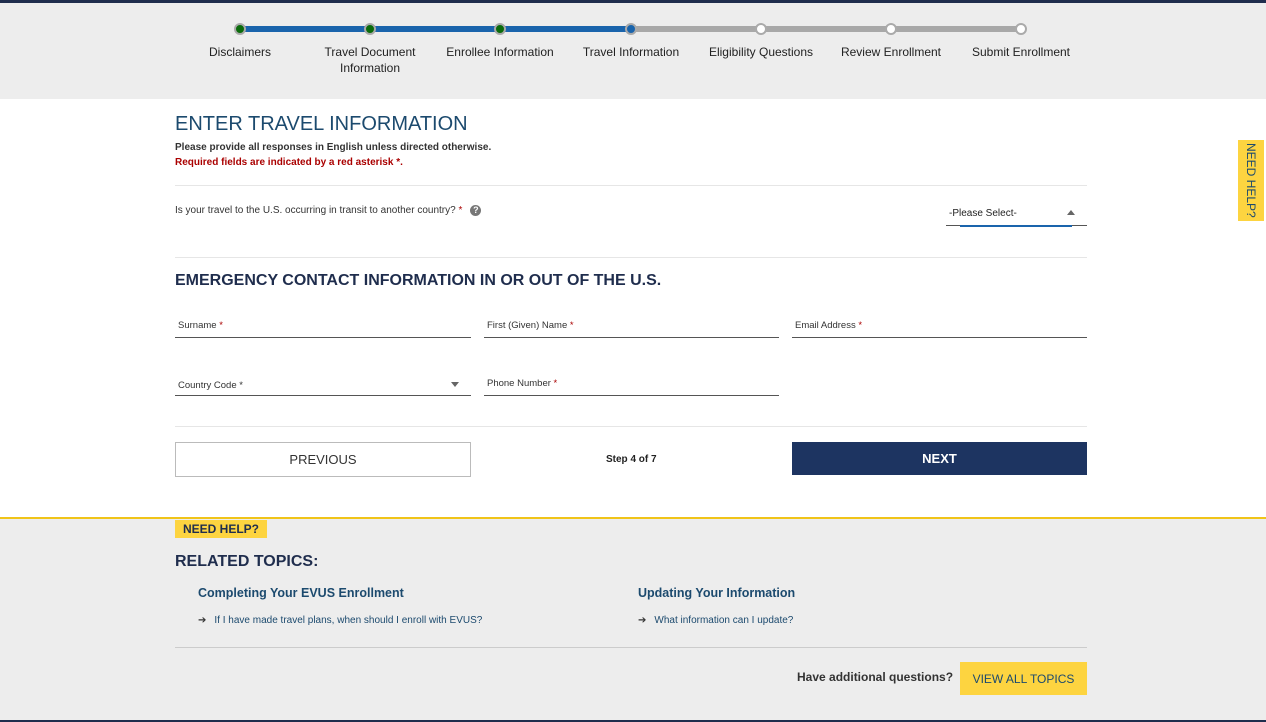 The height and width of the screenshot is (722, 1266). I want to click on country-code-label: Country Code, so click(207, 385).